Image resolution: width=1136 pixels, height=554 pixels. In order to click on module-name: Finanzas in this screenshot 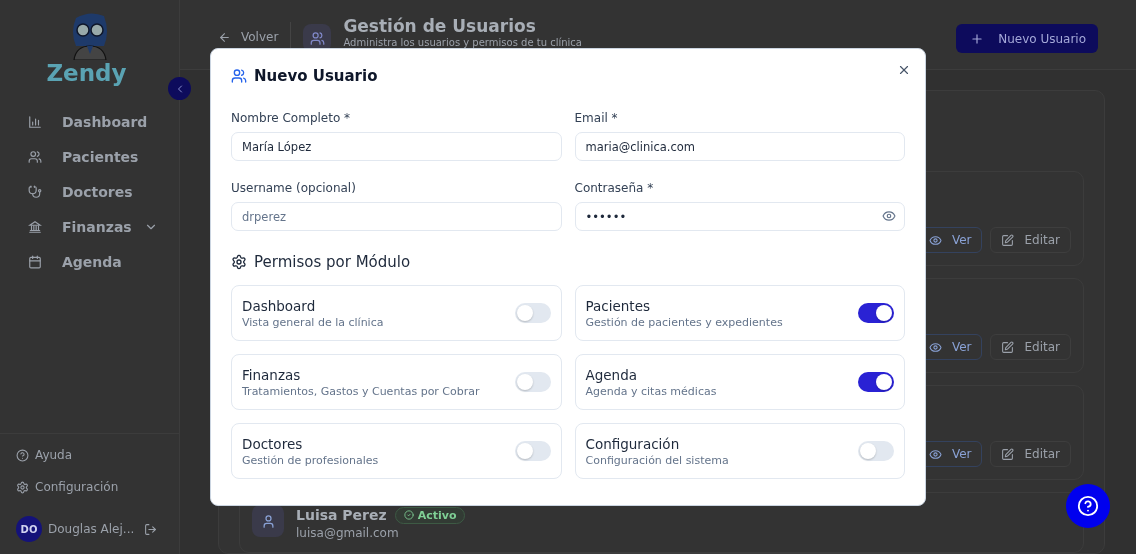, I will do `click(272, 374)`.